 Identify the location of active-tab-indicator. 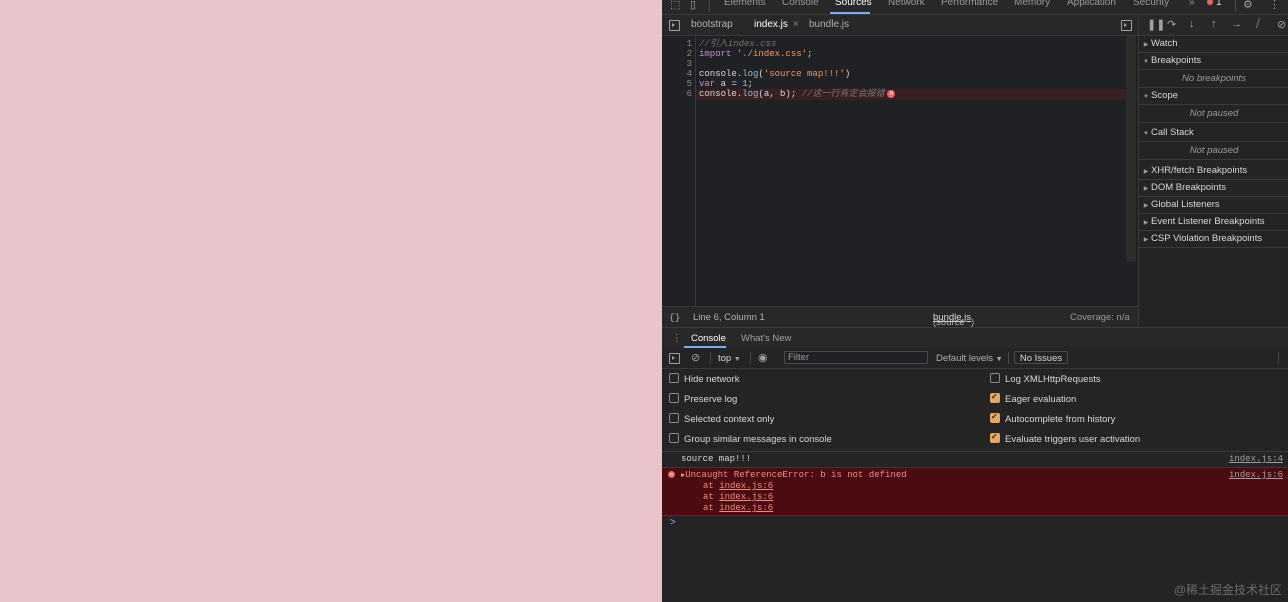
(850, 13).